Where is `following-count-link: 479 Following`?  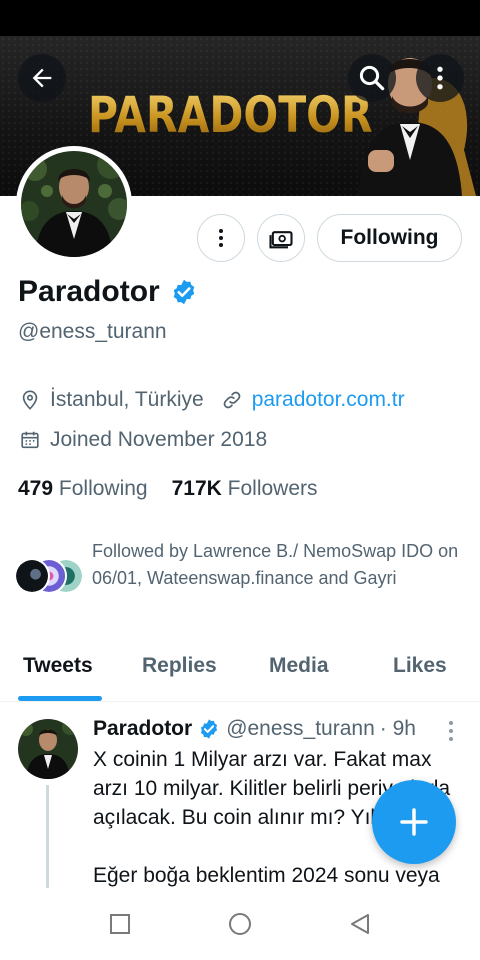
following-count-link: 479 Following is located at coordinates (83, 489).